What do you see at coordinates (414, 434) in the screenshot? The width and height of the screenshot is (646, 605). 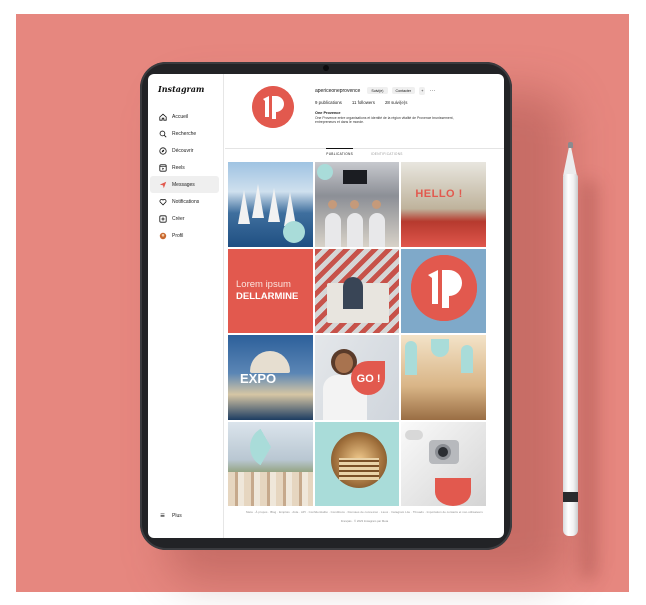 I see `arm-graphic` at bounding box center [414, 434].